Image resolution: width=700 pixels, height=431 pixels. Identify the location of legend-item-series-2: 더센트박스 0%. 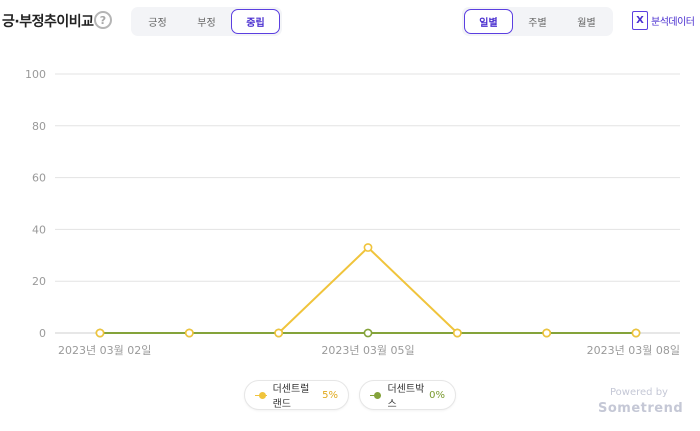
(407, 395).